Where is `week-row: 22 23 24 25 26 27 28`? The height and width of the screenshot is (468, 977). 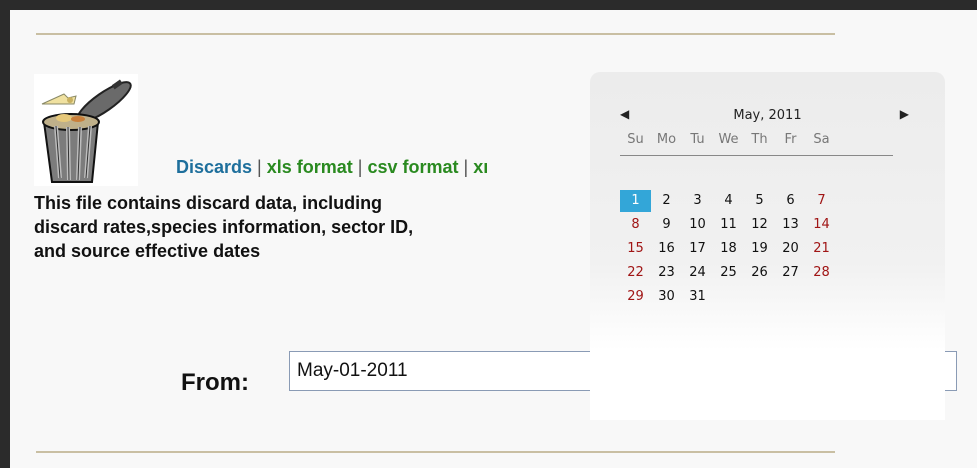 week-row: 22 23 24 25 26 27 28 is located at coordinates (740, 273).